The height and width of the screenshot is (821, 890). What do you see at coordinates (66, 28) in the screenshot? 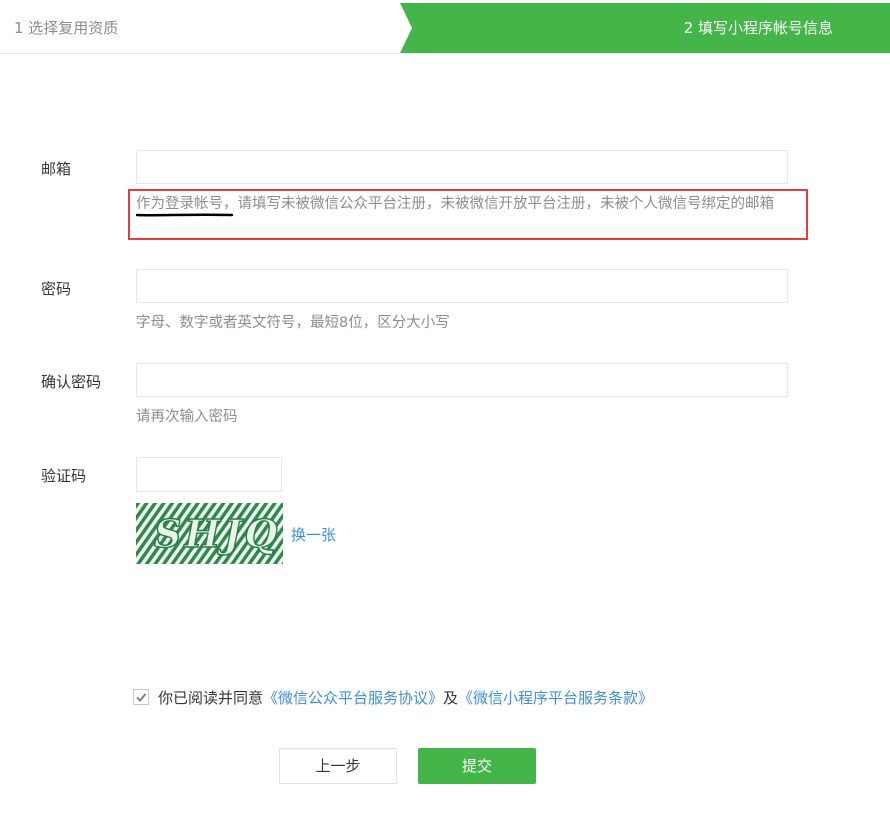
I see `step-1-label: 1 选择复用资质` at bounding box center [66, 28].